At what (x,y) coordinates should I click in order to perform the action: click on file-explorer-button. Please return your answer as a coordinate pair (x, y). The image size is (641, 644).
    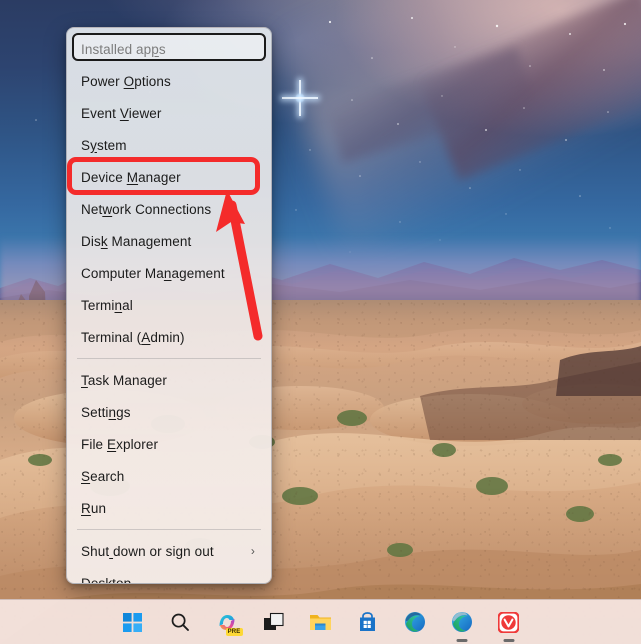
    Looking at the image, I should click on (321, 622).